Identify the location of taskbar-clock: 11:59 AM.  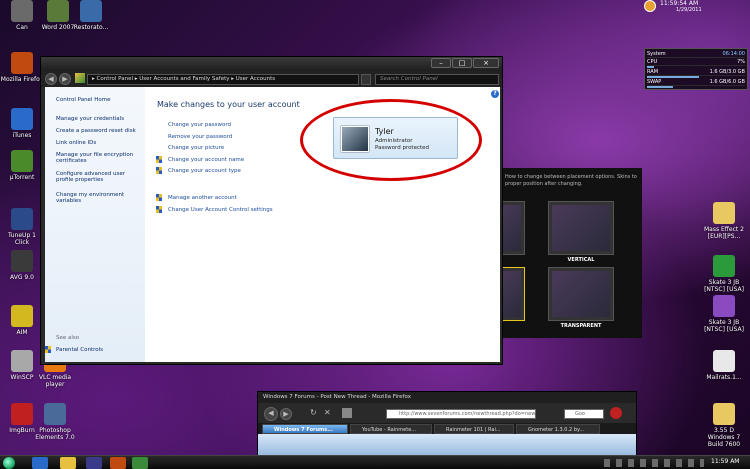
(725, 461).